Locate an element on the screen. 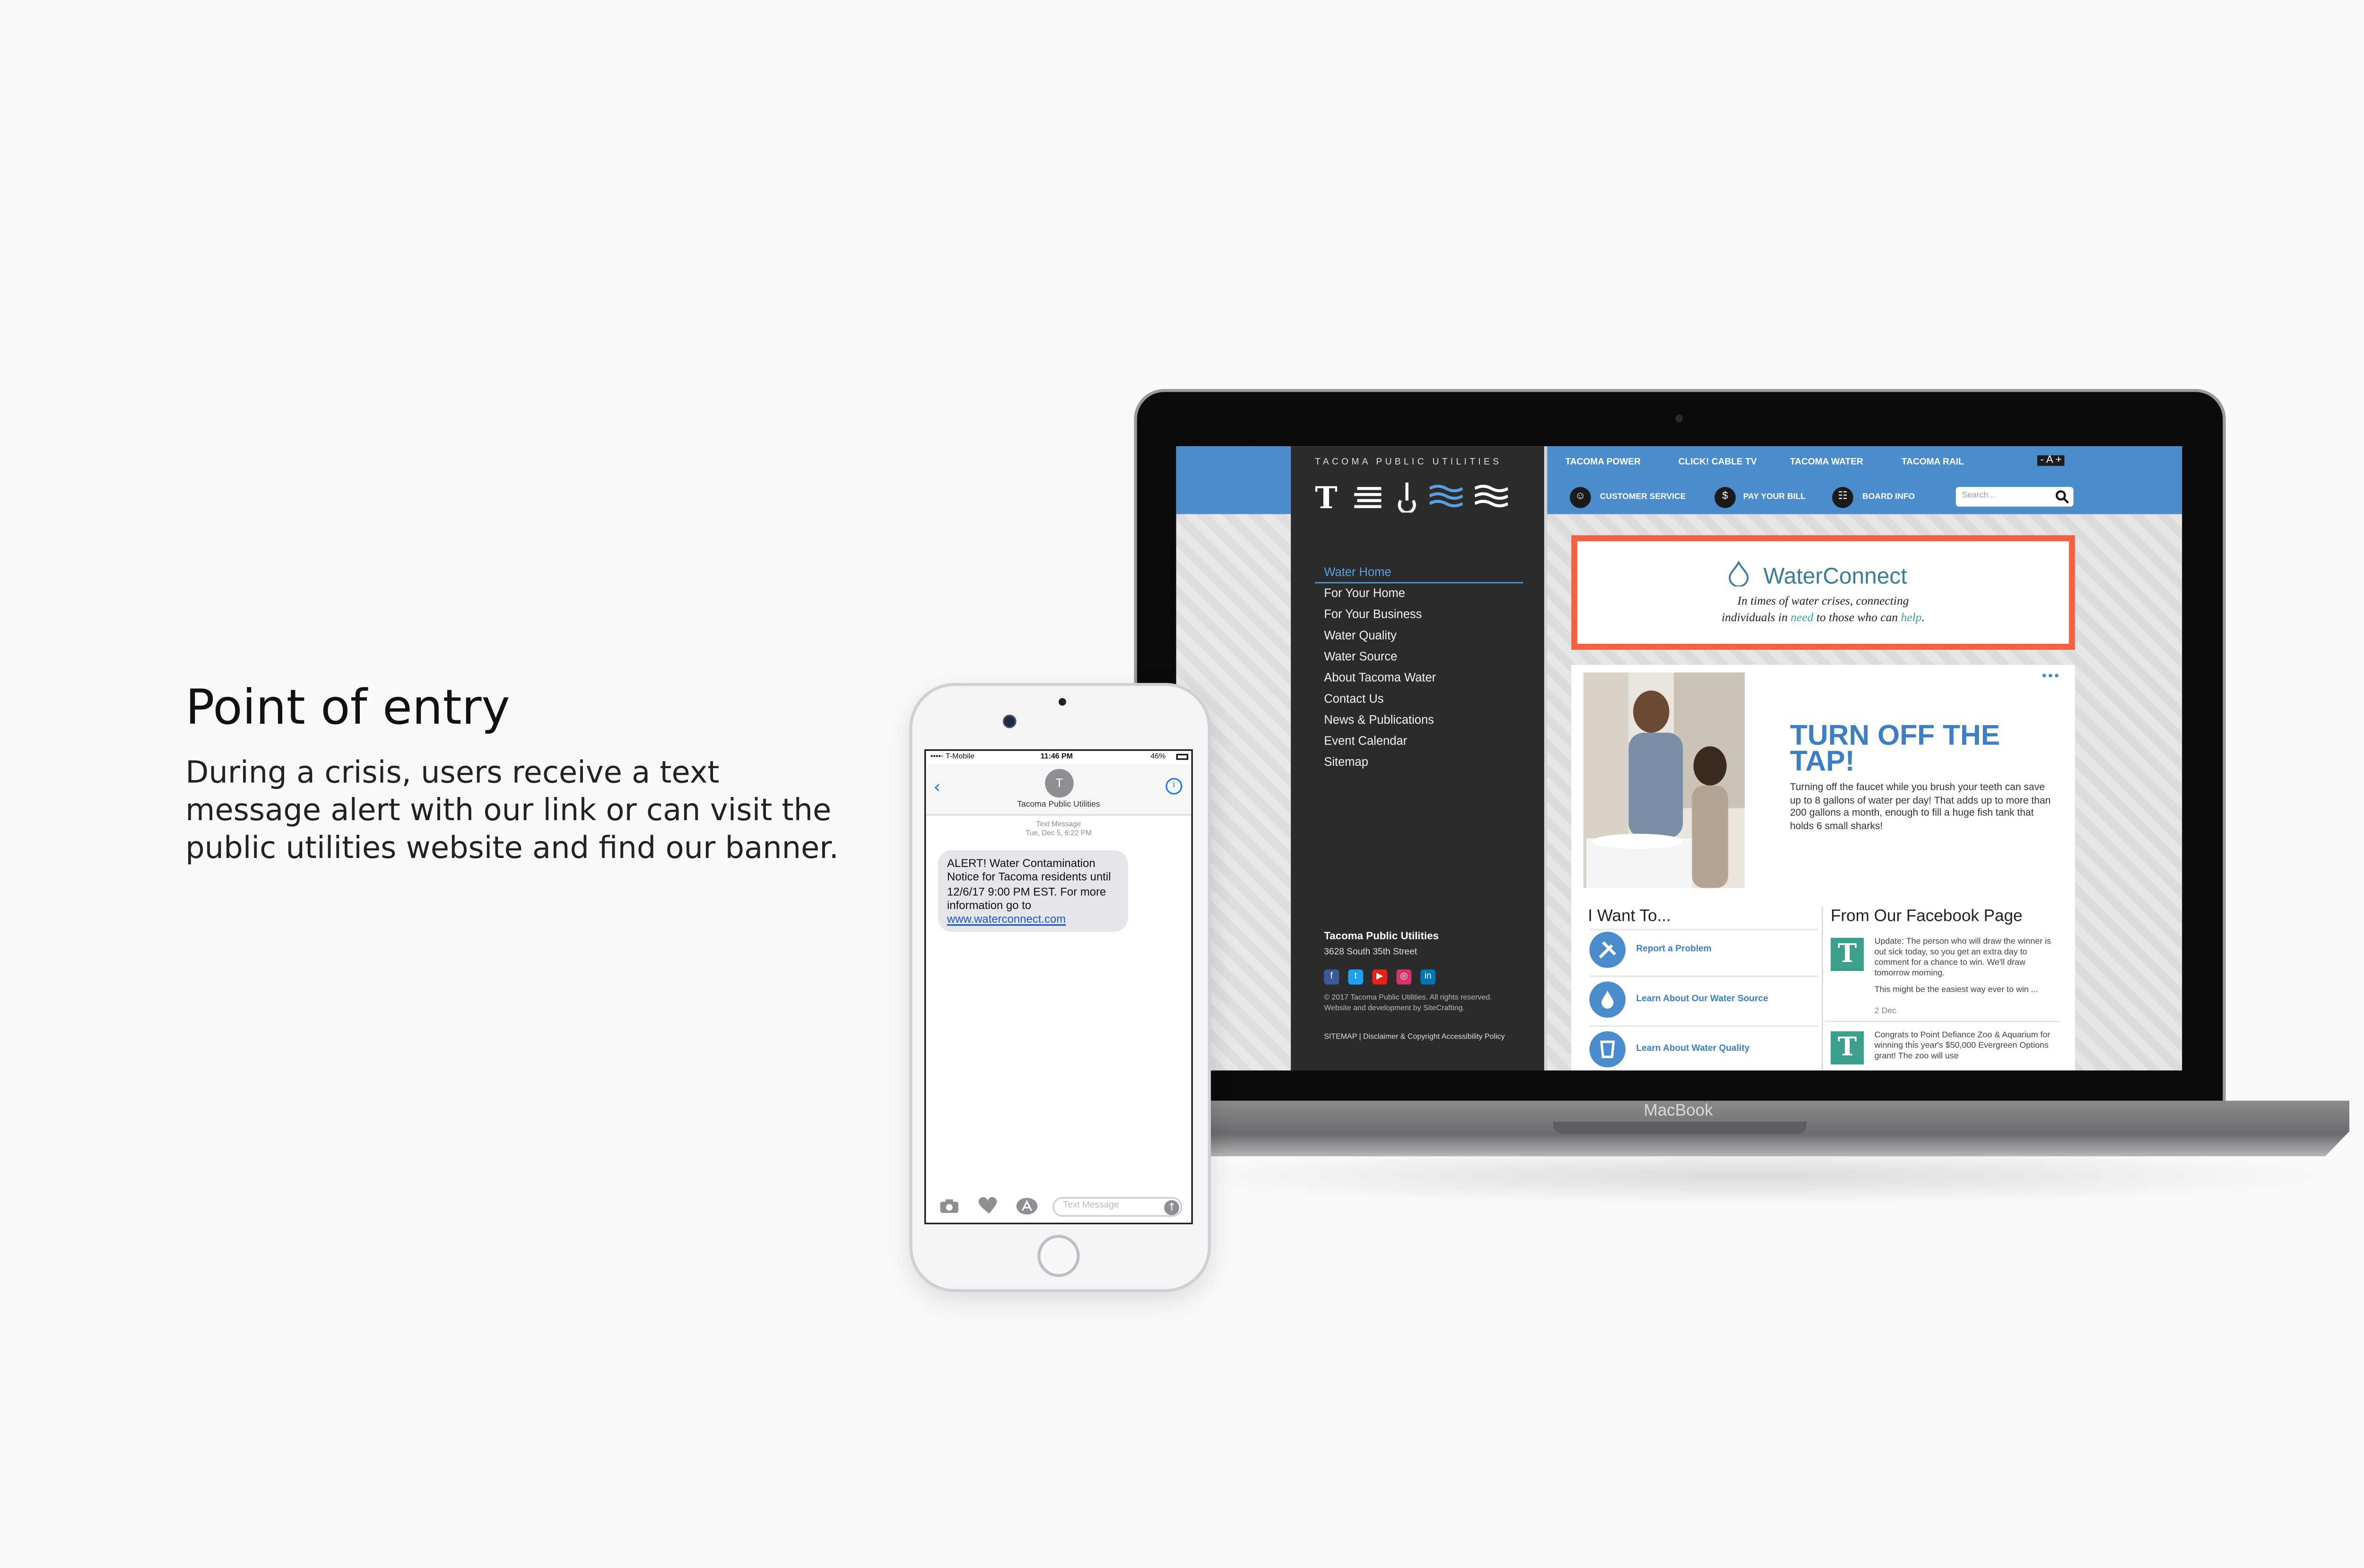 This screenshot has width=2364, height=1568. app-store-icon is located at coordinates (1027, 1206).